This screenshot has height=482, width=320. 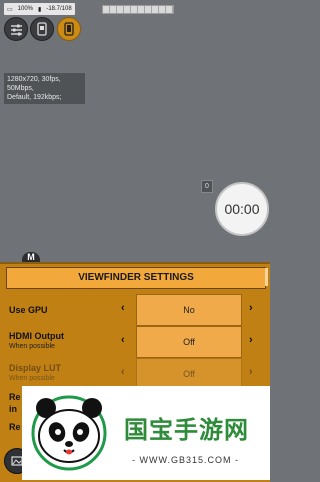 What do you see at coordinates (20, 88) in the screenshot?
I see `info-line: 50Mbps,` at bounding box center [20, 88].